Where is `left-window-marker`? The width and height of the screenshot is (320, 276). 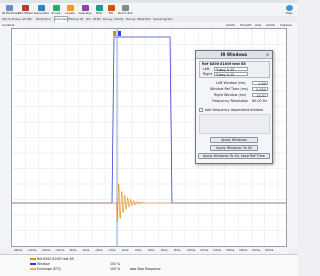
left-window-marker is located at coordinates (114, 33).